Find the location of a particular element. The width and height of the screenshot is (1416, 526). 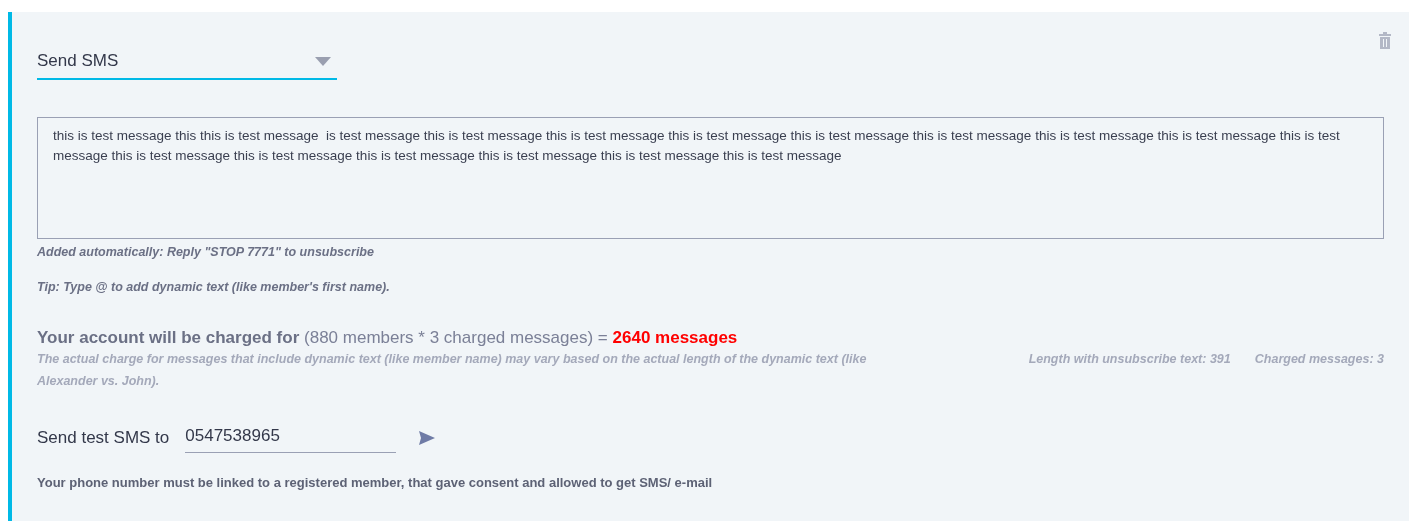

length-info: Length with unsubscribe text: 391 is located at coordinates (1129, 359).